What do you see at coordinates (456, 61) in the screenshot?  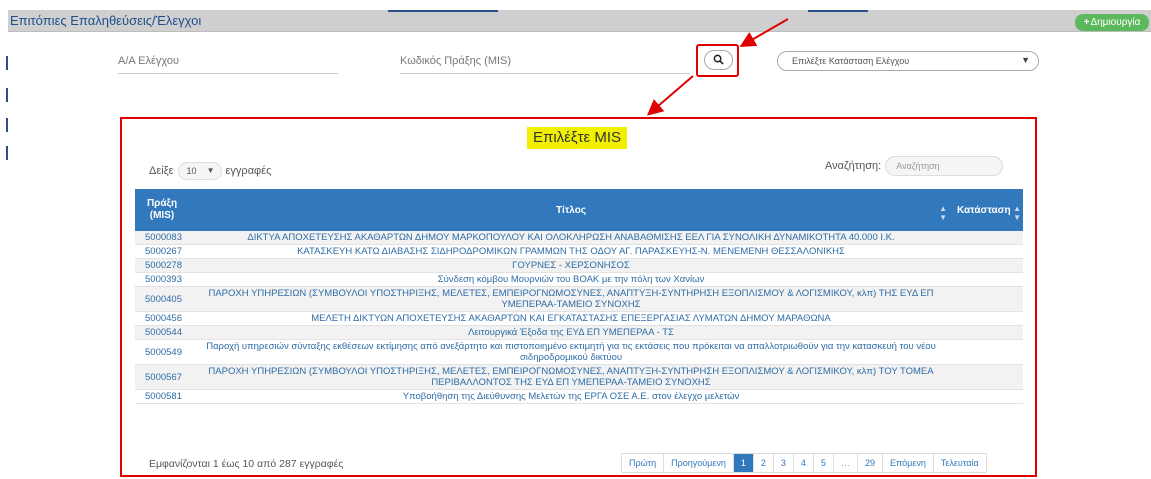 I see `mis-code-placeholder: Κωδικός Πράξης (MIS)` at bounding box center [456, 61].